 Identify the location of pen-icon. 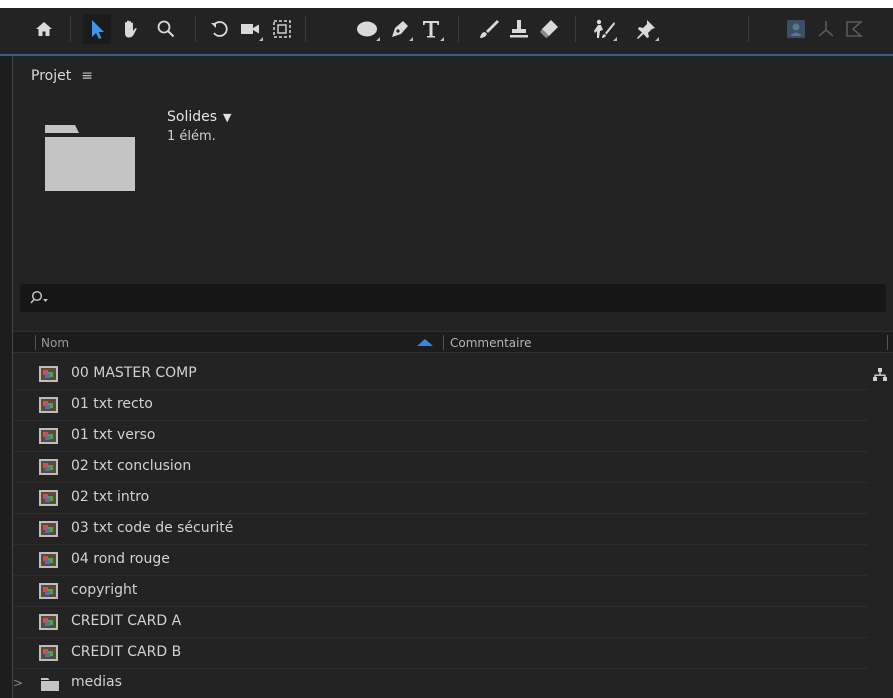
(400, 29).